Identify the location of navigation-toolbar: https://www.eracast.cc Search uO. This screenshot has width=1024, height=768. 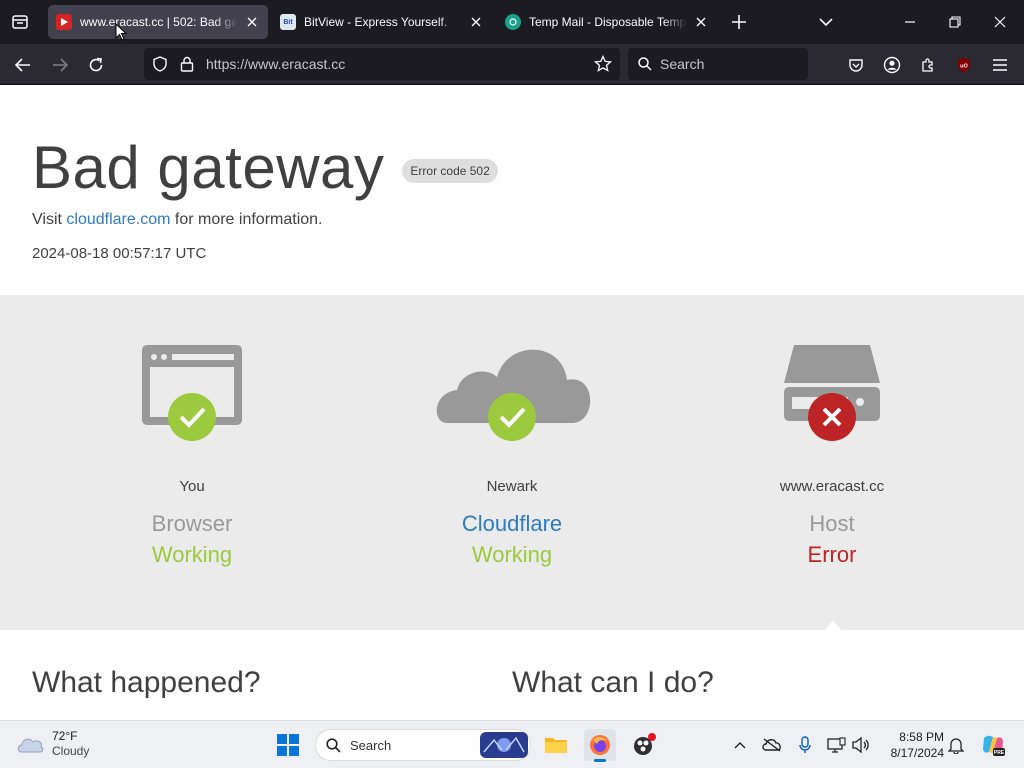
(512, 64).